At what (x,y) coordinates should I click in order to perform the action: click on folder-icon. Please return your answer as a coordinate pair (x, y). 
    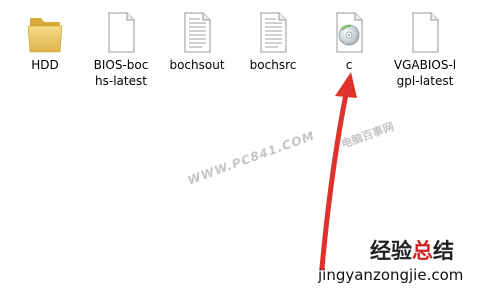
    Looking at the image, I should click on (45, 35).